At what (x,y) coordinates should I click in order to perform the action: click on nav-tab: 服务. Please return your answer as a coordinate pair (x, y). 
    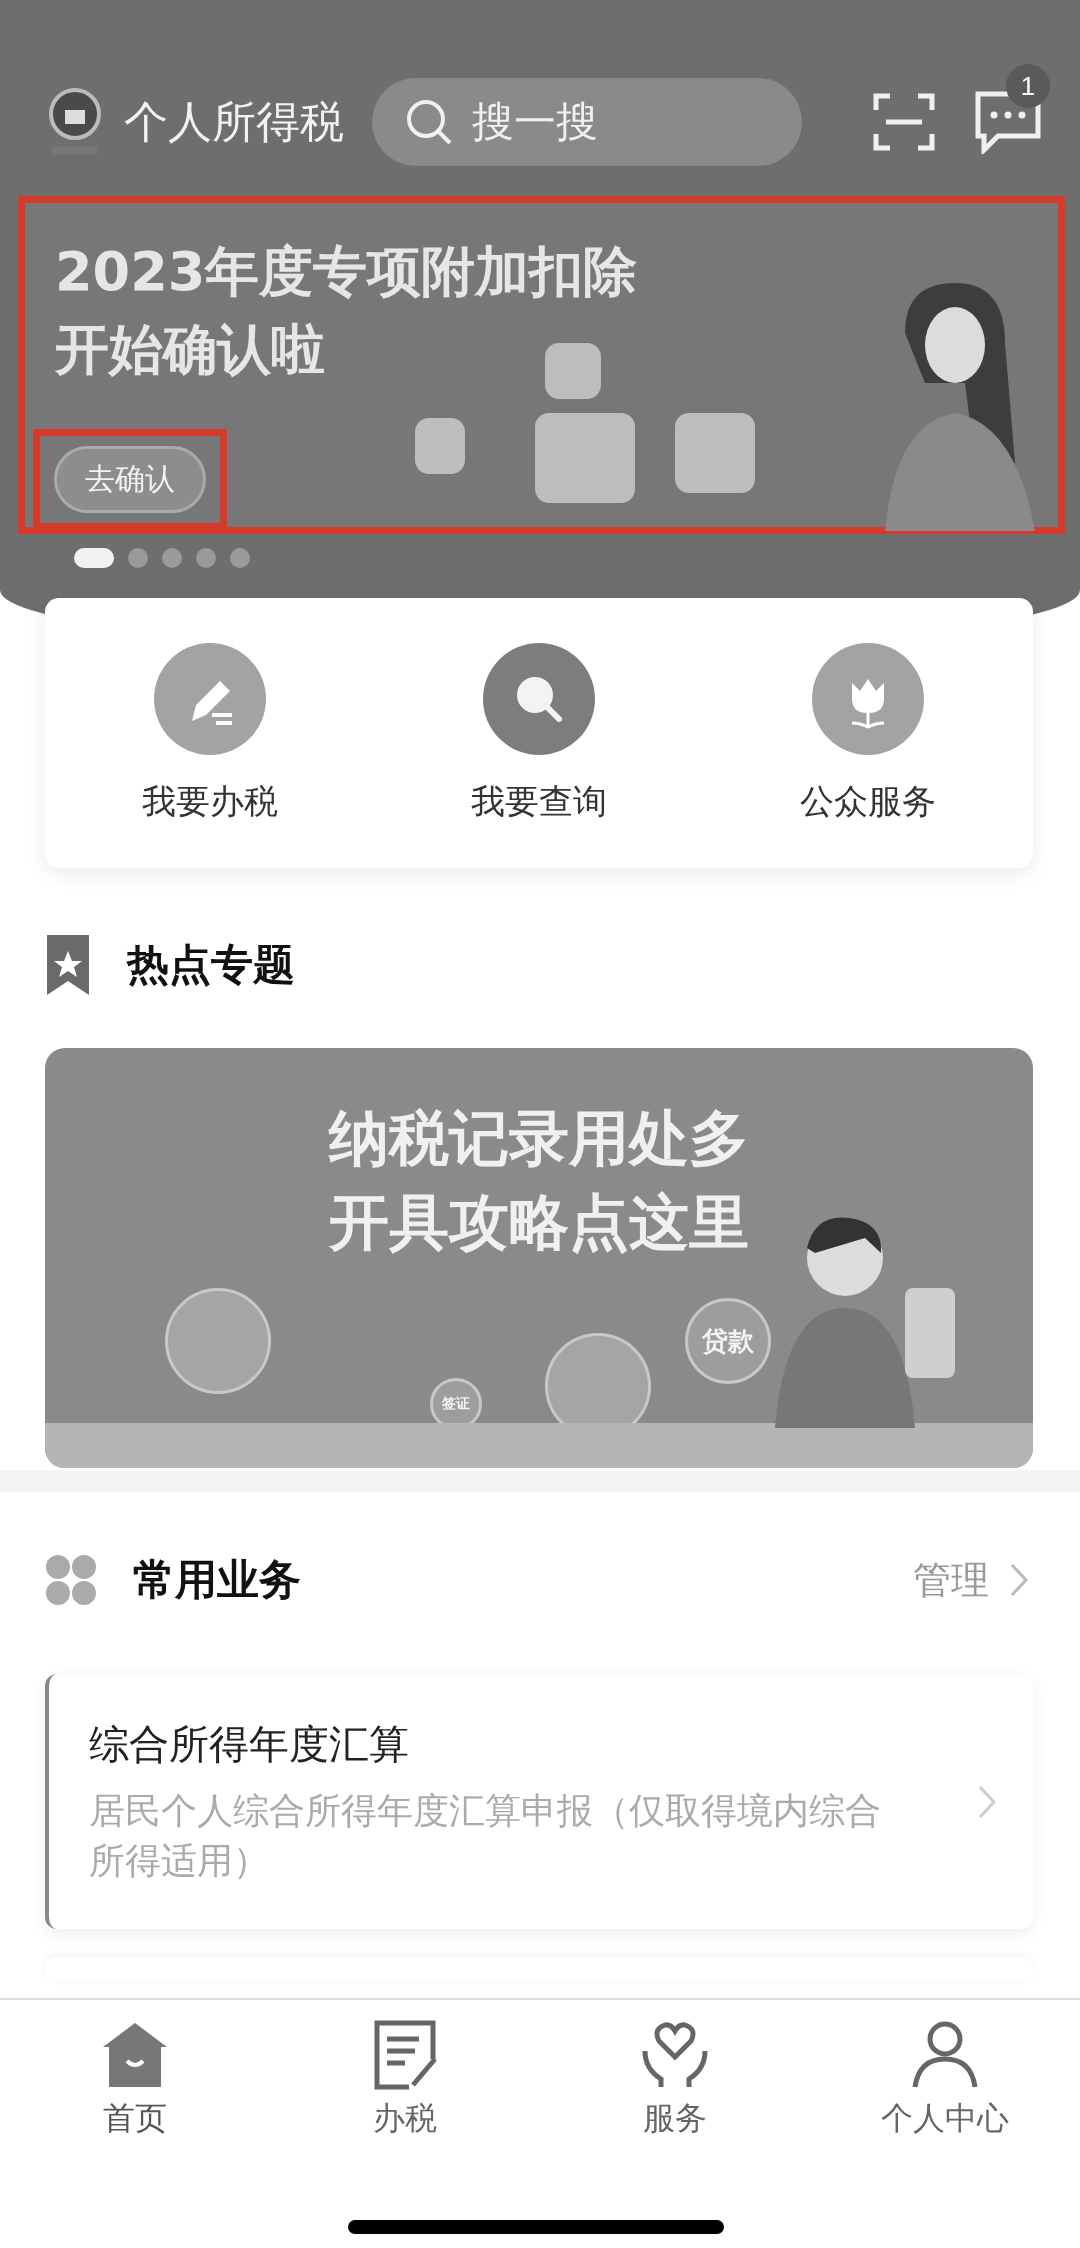
    Looking at the image, I should click on (675, 2080).